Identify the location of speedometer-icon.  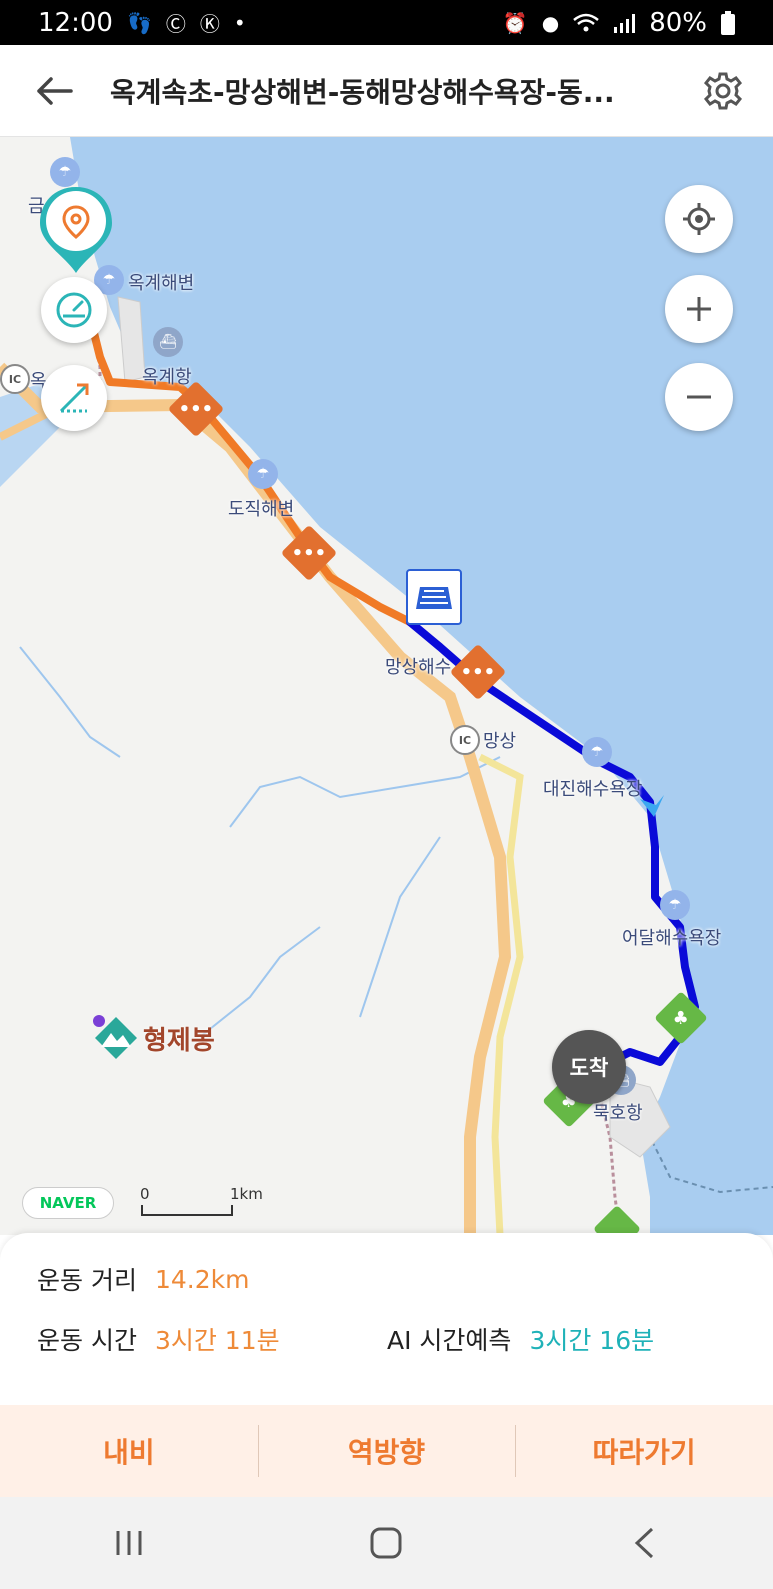
(74, 310).